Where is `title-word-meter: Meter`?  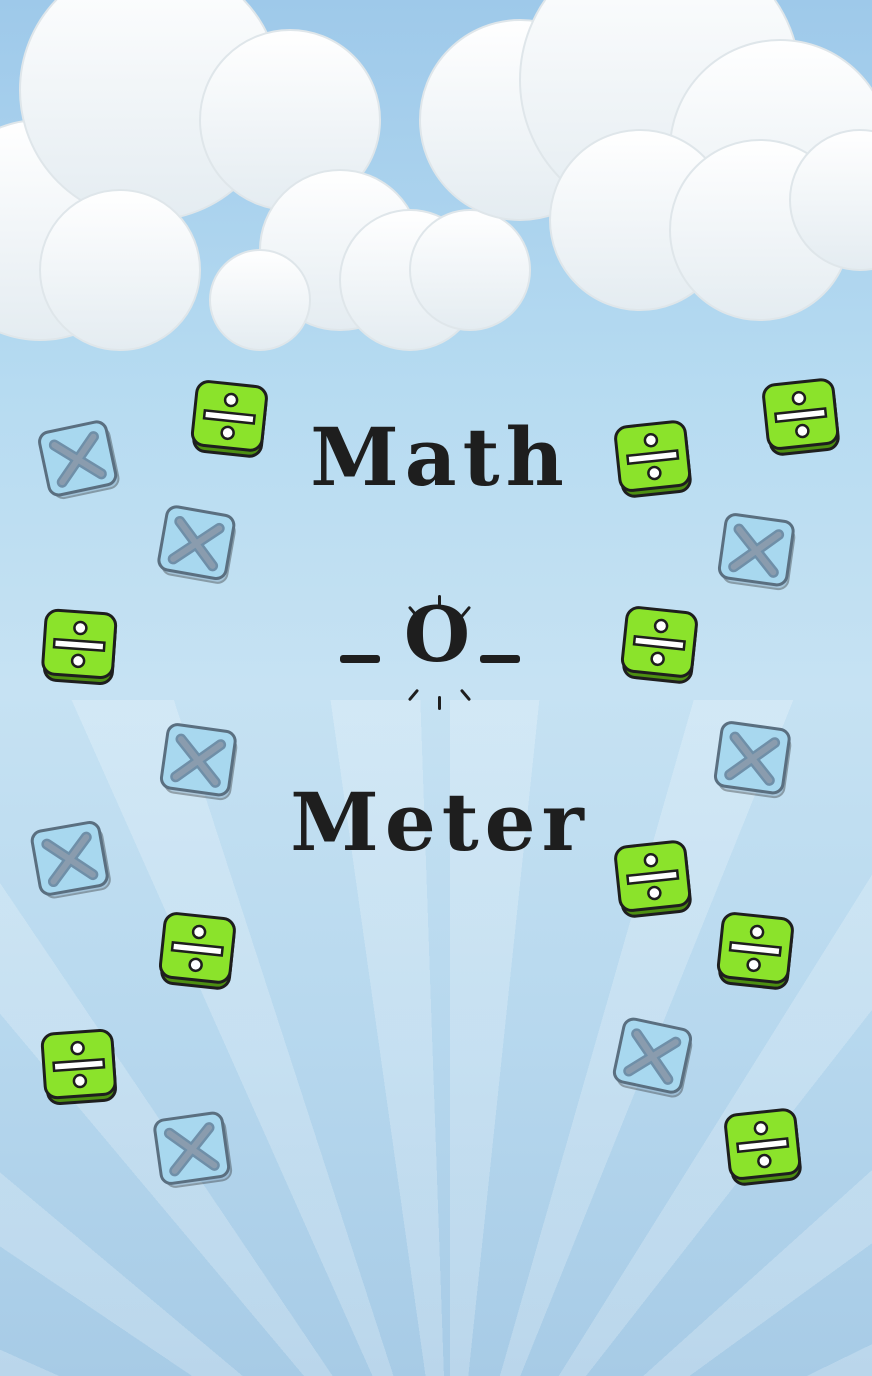
title-word-meter: Meter is located at coordinates (440, 822).